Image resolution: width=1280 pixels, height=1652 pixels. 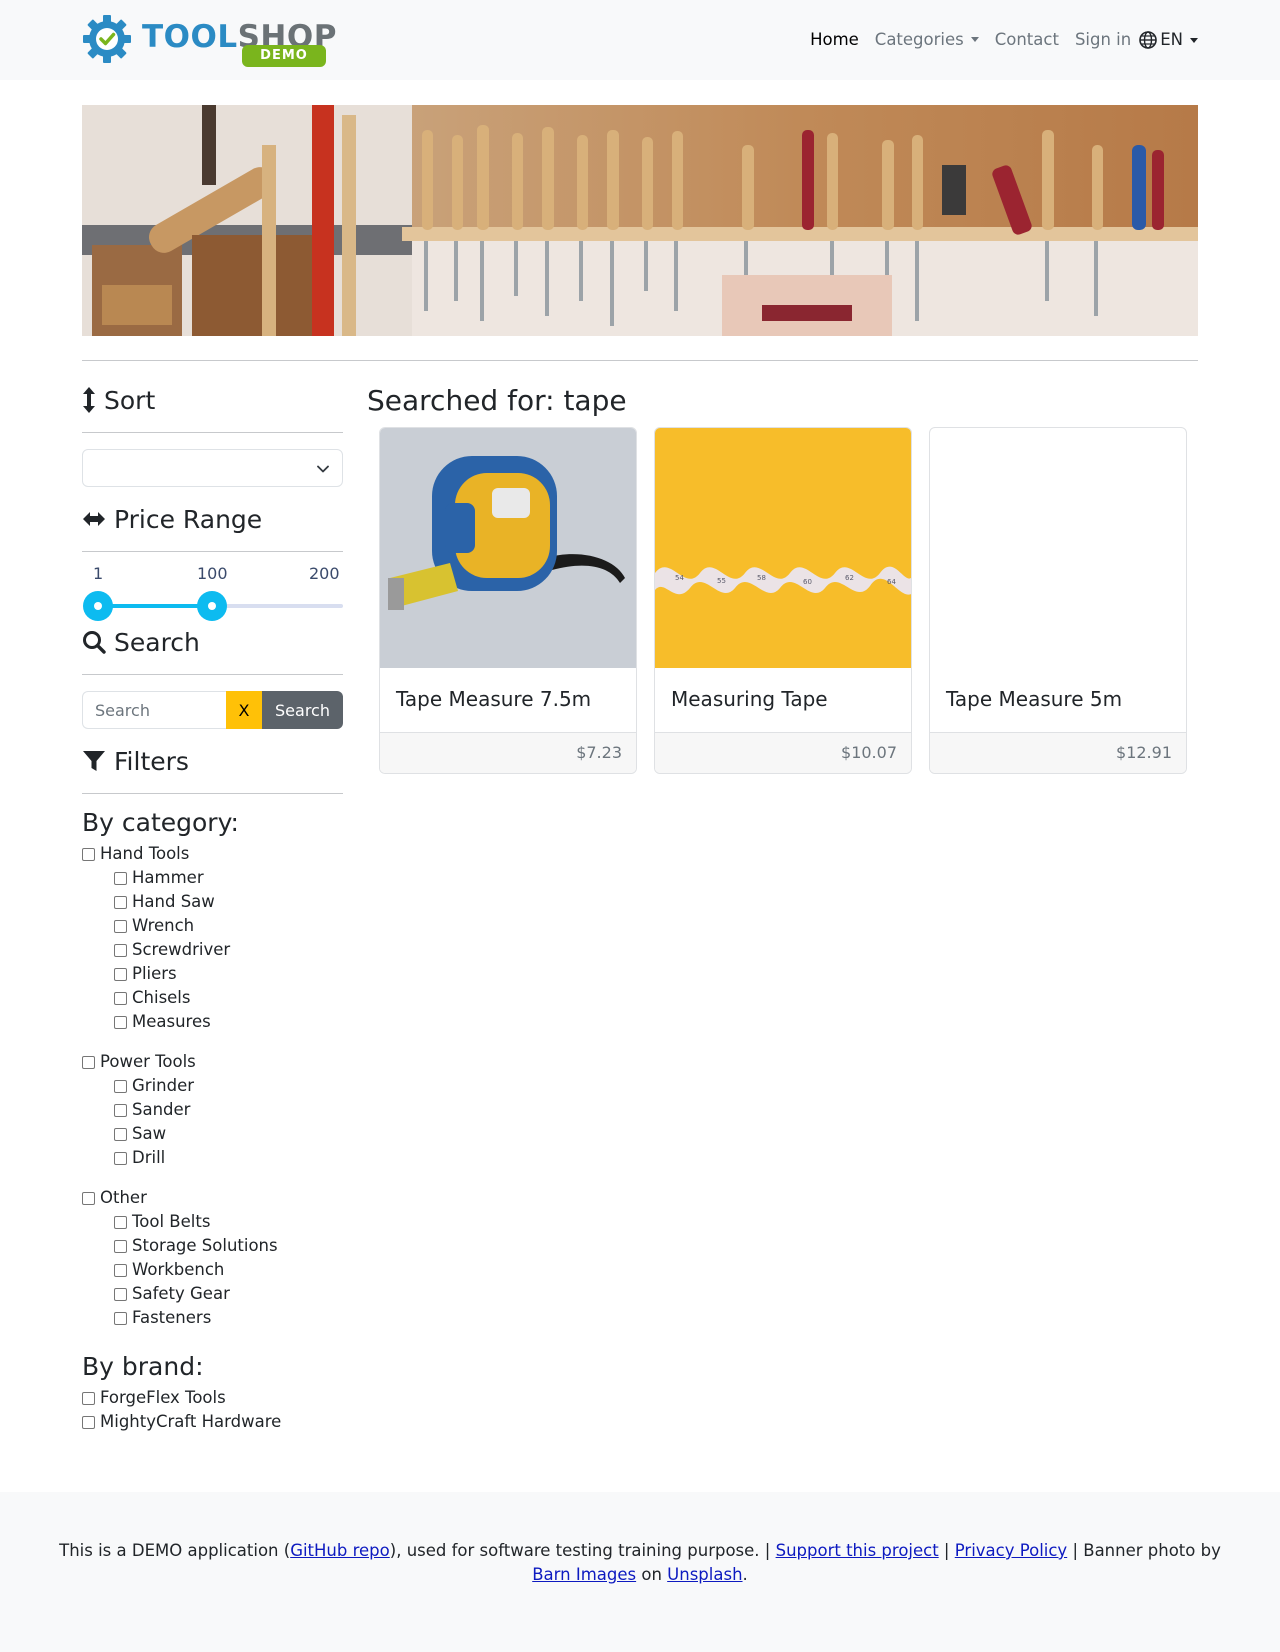 What do you see at coordinates (302, 710) in the screenshot?
I see `search-button: Search` at bounding box center [302, 710].